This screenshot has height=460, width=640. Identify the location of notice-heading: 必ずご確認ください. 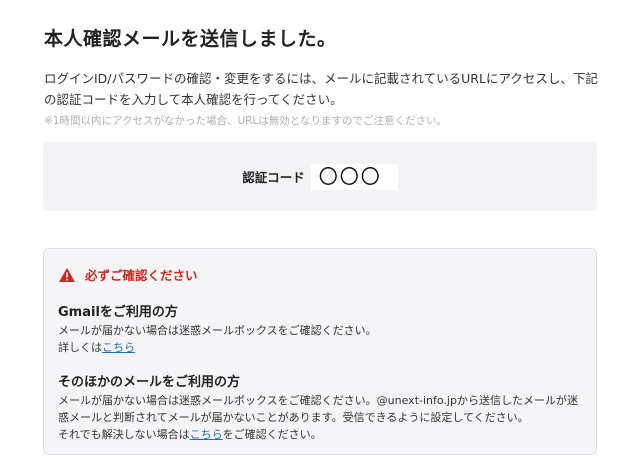
(128, 274).